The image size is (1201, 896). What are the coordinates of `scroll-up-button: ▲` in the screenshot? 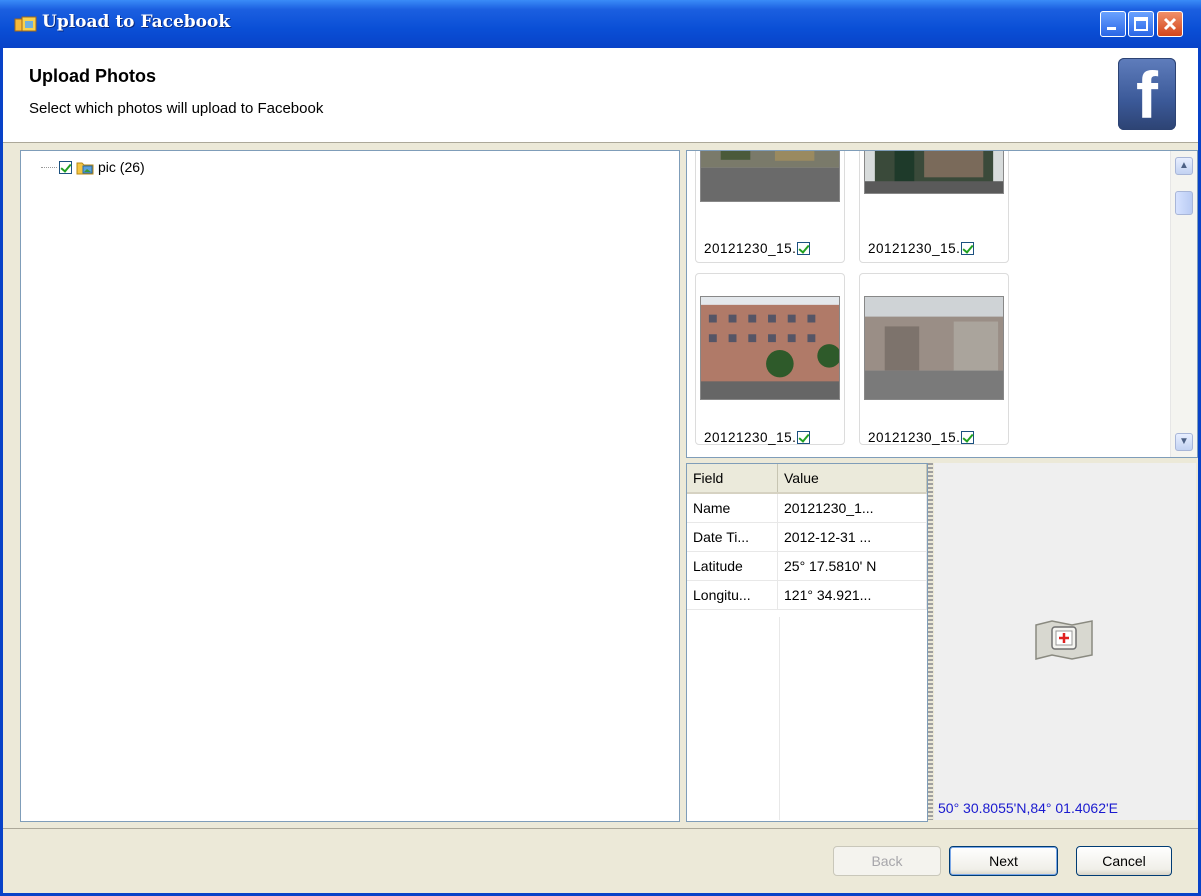 It's located at (1184, 166).